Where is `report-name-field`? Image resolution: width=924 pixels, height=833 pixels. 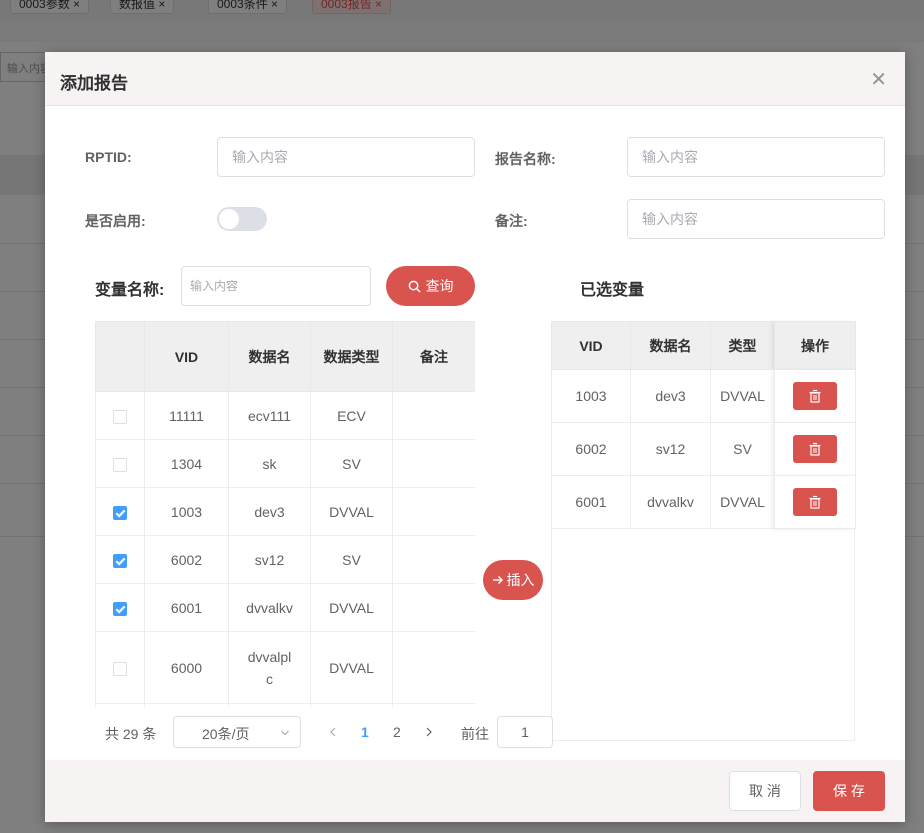
report-name-field is located at coordinates (756, 157).